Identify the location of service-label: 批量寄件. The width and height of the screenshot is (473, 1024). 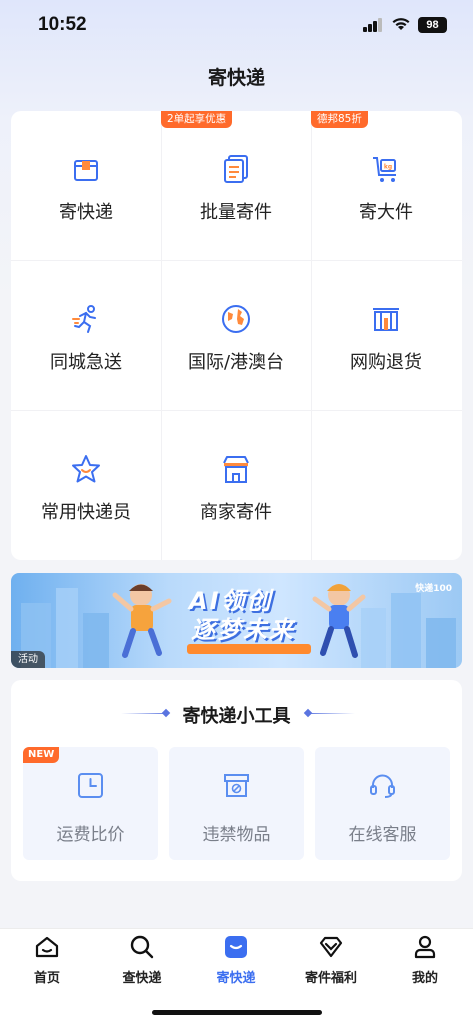
(236, 212).